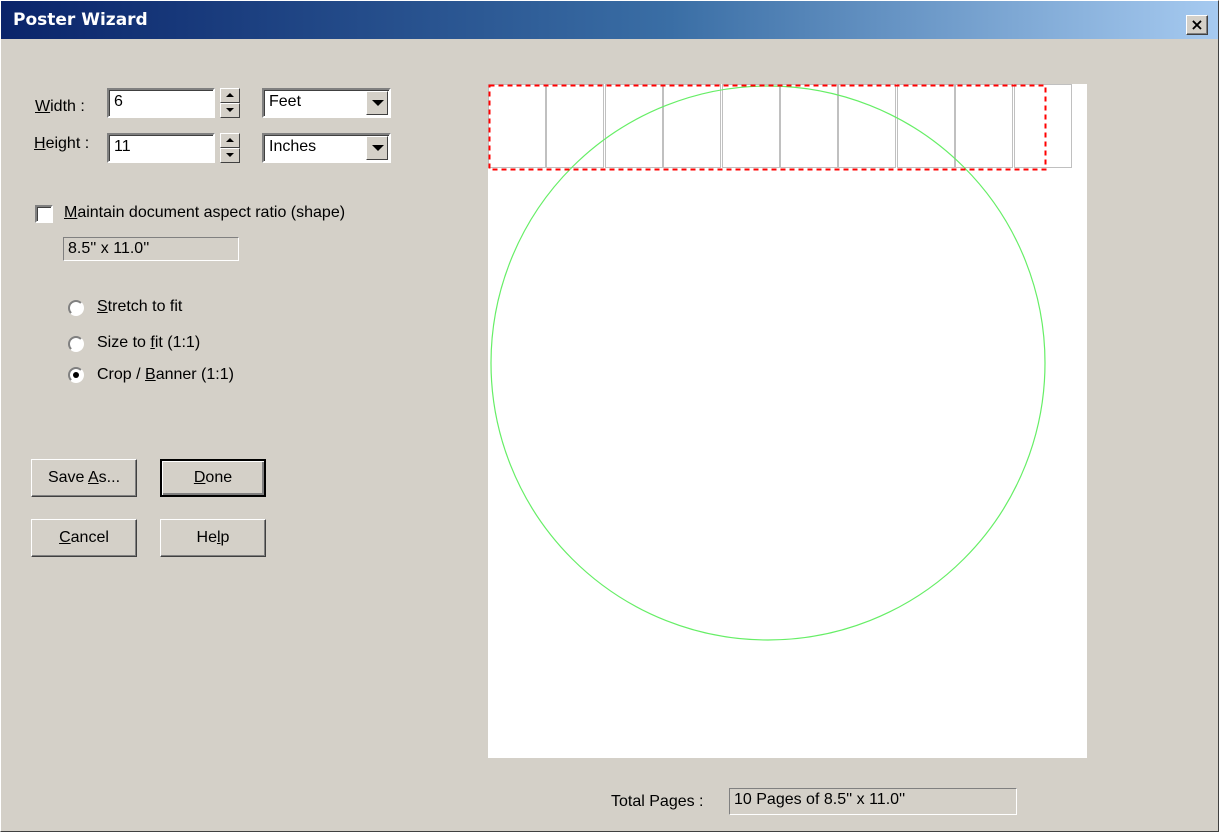 The image size is (1219, 832). What do you see at coordinates (293, 146) in the screenshot?
I see `height-unit-value: Inches` at bounding box center [293, 146].